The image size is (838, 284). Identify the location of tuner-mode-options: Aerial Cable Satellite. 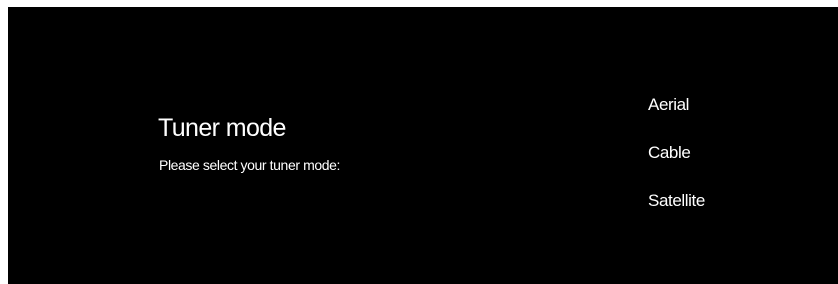
(676, 165).